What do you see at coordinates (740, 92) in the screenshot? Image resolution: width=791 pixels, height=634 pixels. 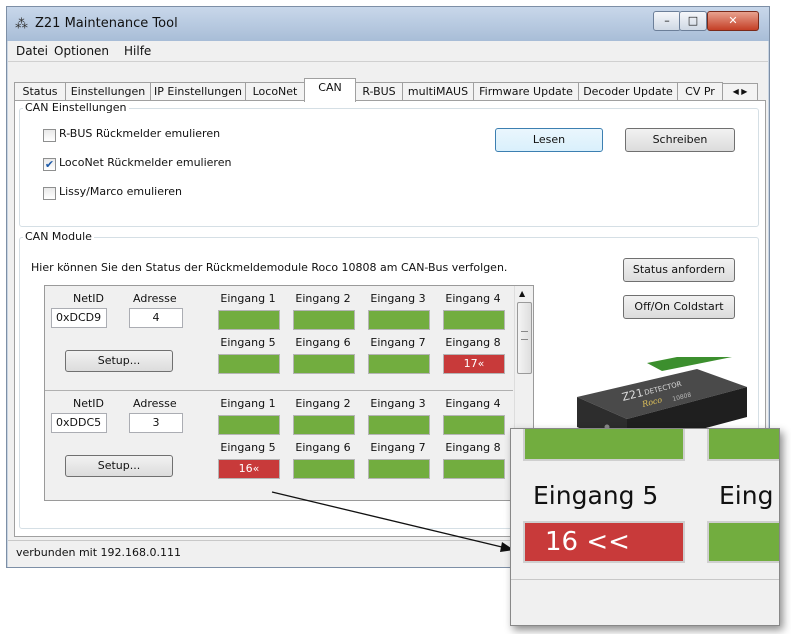 I see `tab-scroll-arrows: ◀ ▶` at bounding box center [740, 92].